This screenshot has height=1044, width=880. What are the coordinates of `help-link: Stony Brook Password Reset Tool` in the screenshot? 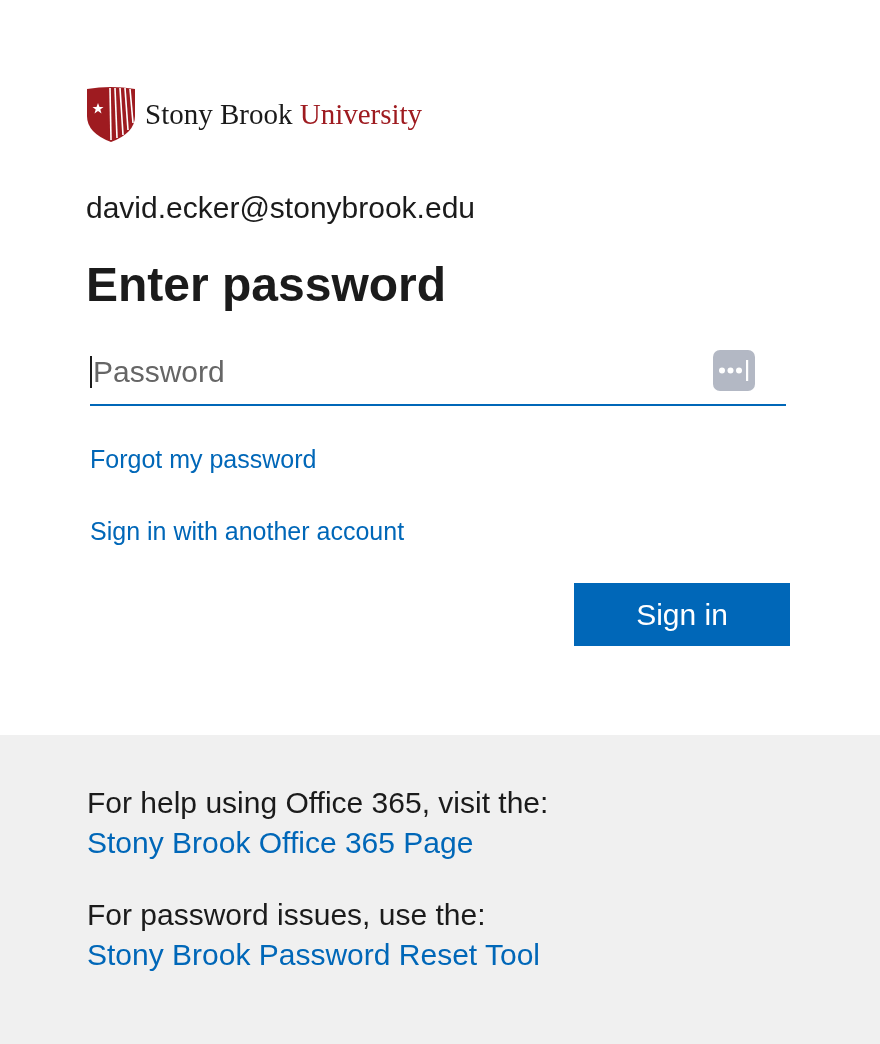 It's located at (313, 954).